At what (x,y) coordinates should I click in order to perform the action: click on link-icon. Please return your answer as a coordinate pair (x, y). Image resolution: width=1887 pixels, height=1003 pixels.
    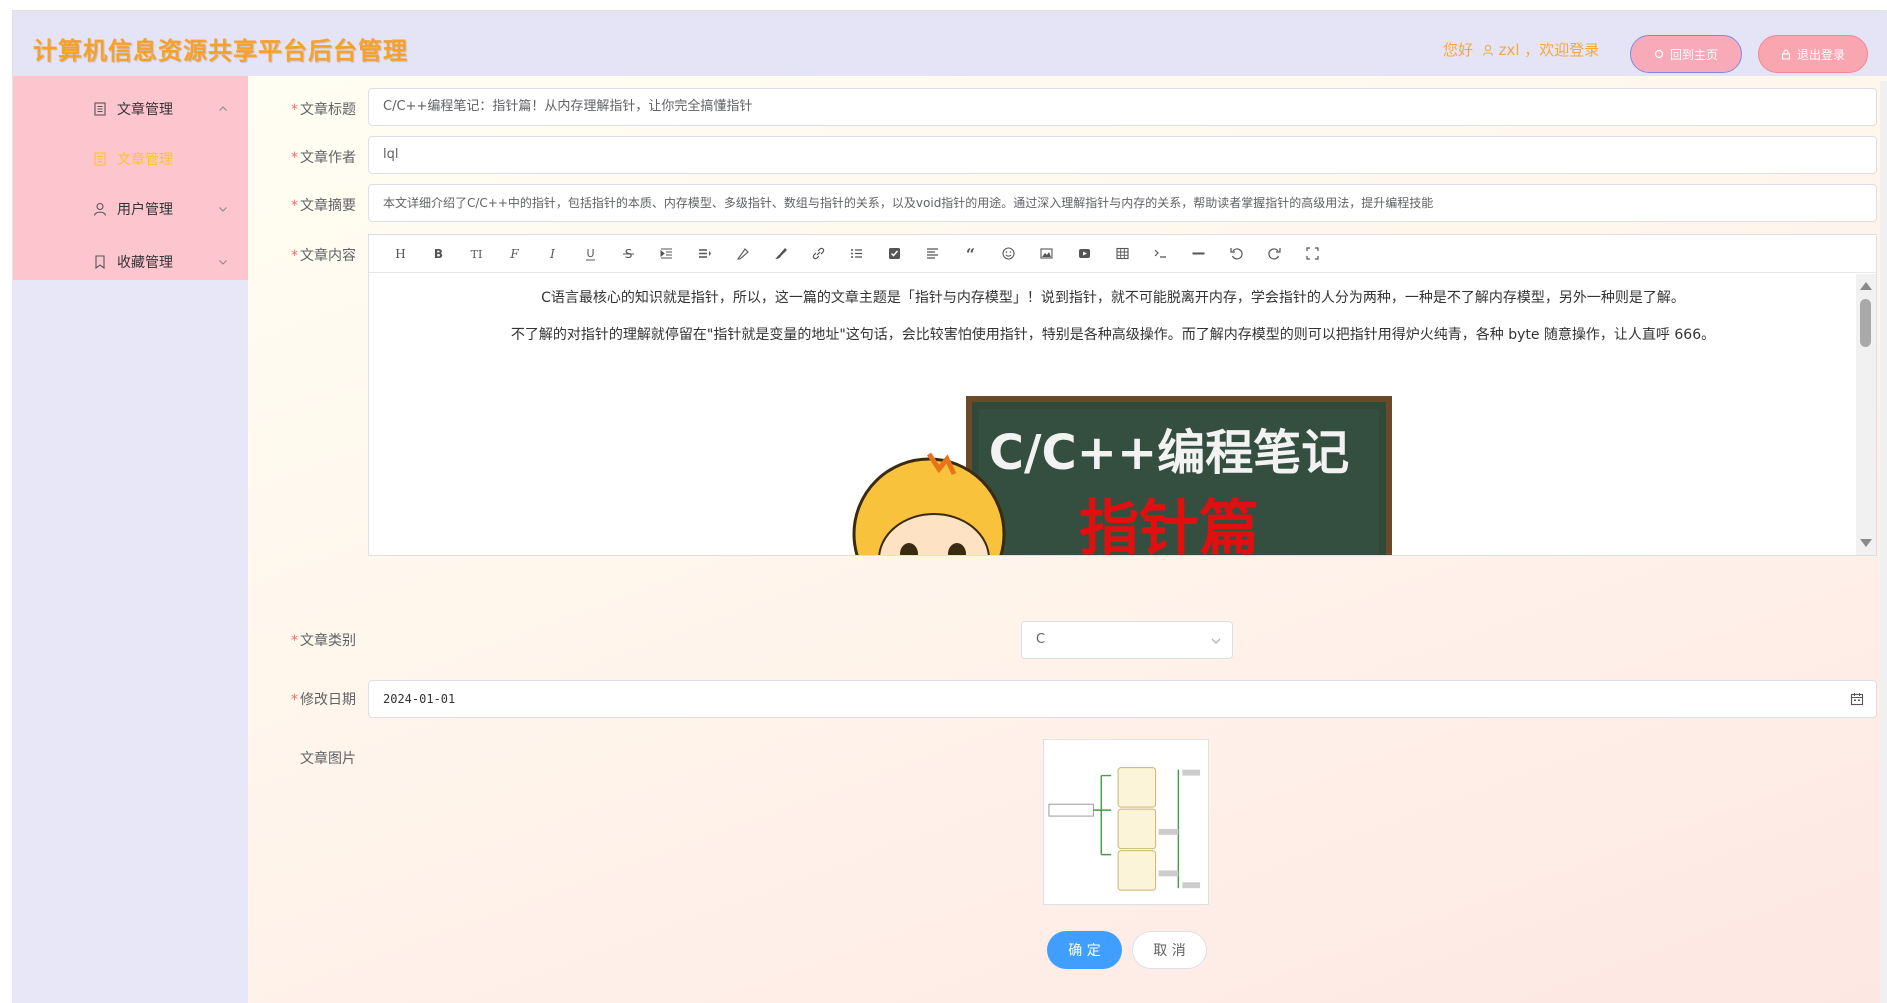
    Looking at the image, I should click on (818, 253).